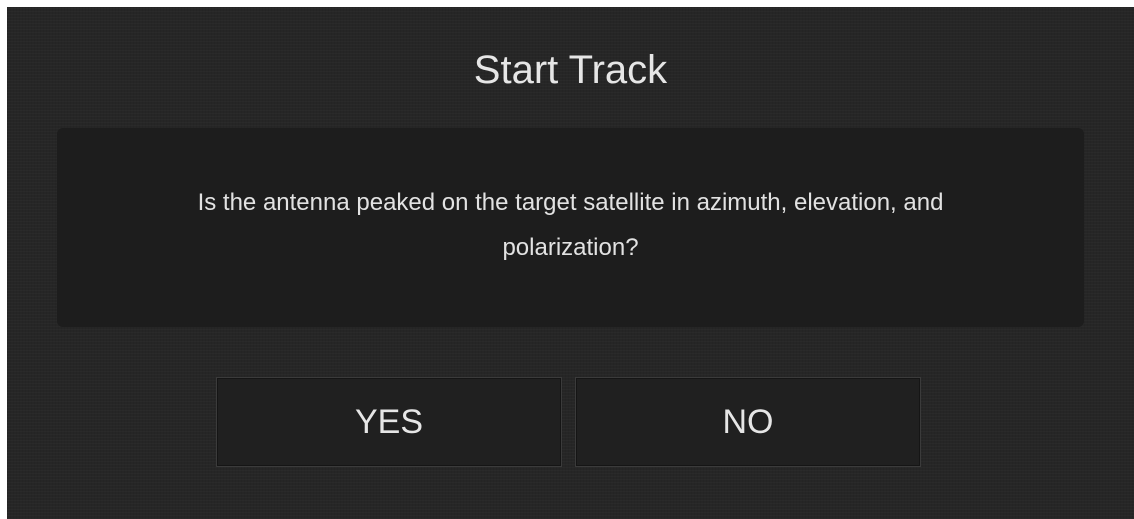  What do you see at coordinates (570, 70) in the screenshot?
I see `dialog-title: Start Track` at bounding box center [570, 70].